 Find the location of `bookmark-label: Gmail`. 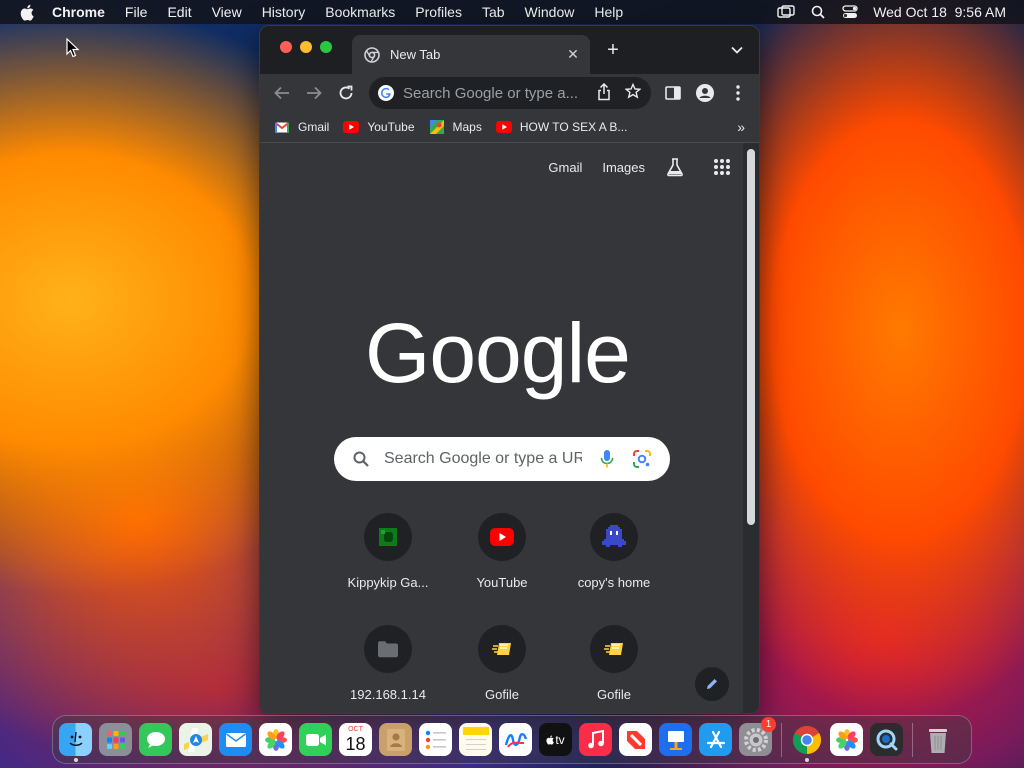

bookmark-label: Gmail is located at coordinates (314, 127).